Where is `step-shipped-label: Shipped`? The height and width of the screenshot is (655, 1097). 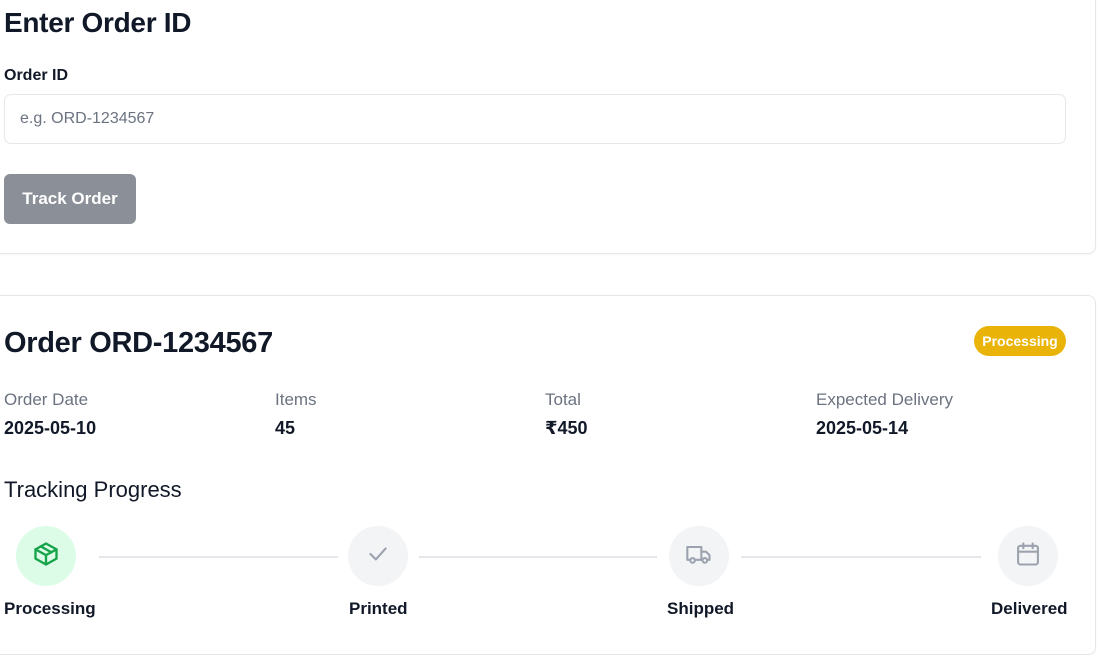 step-shipped-label: Shipped is located at coordinates (701, 608).